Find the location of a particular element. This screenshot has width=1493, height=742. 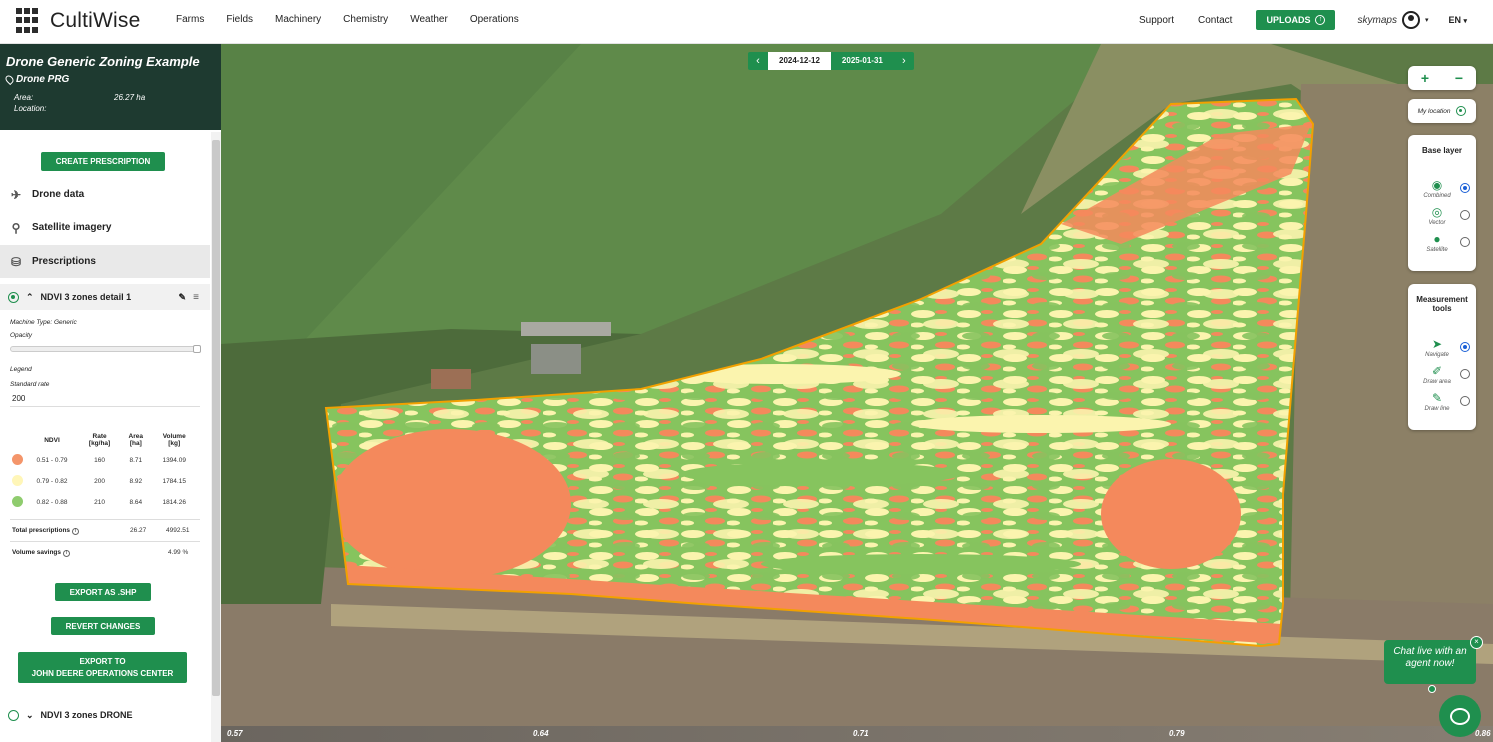

opacity-slider-handle is located at coordinates (197, 349).